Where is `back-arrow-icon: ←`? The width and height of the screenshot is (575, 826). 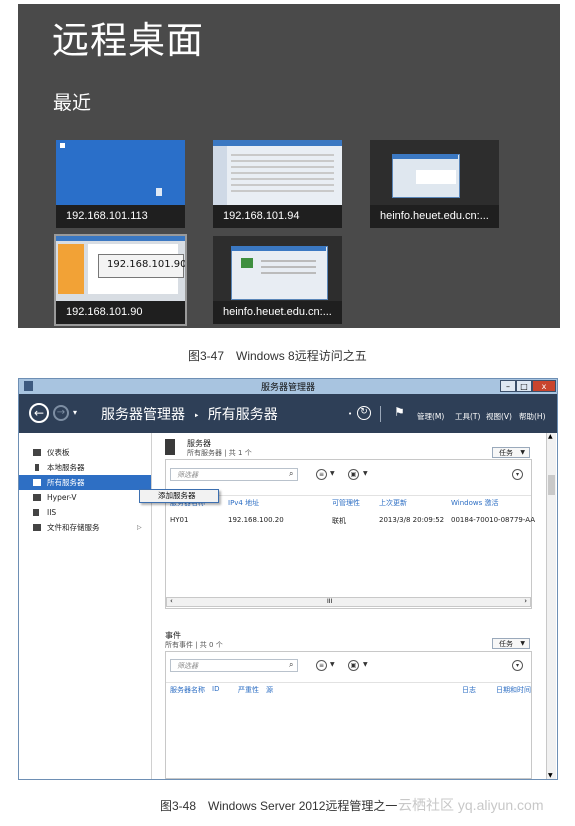 back-arrow-icon: ← is located at coordinates (39, 413).